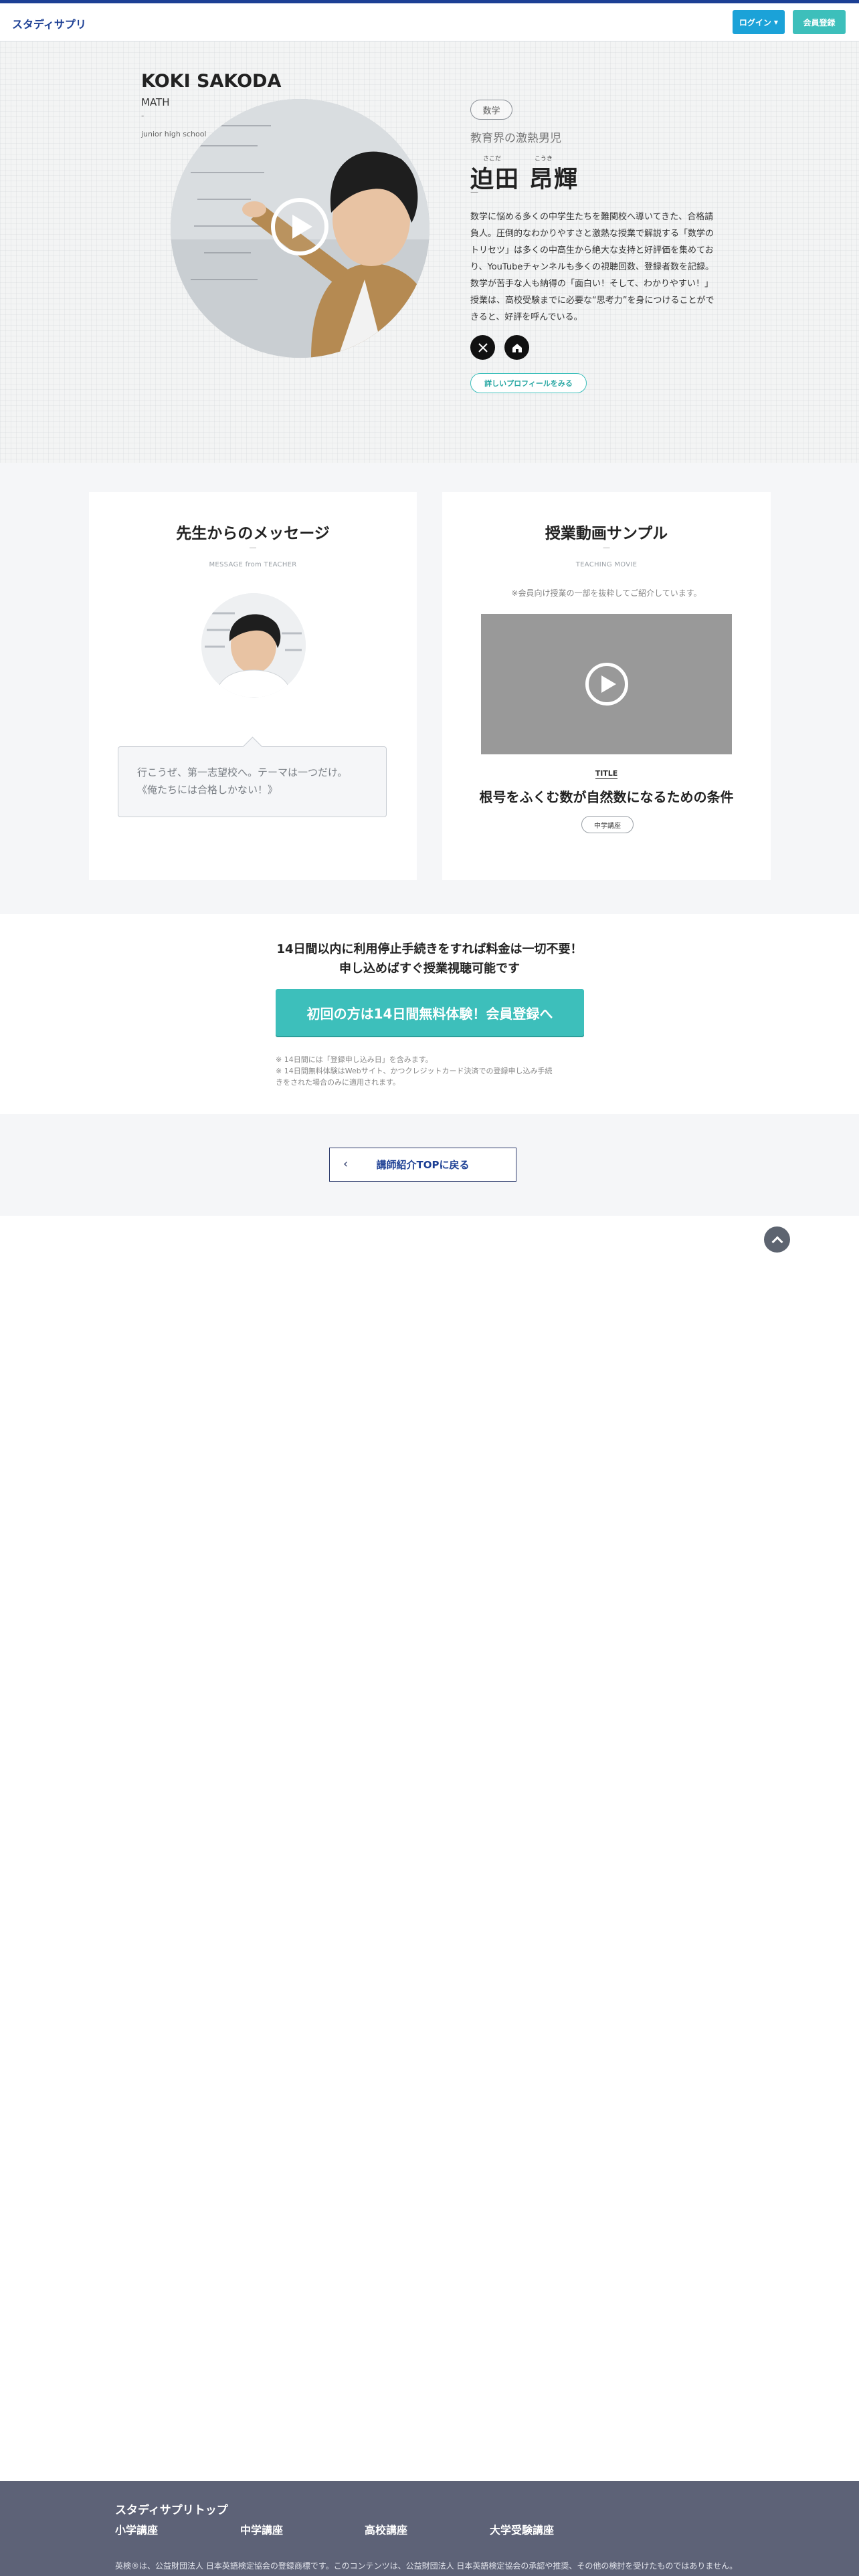 This screenshot has width=859, height=2576. Describe the element at coordinates (338, 1082) in the screenshot. I see `cta-note-line: きをされた場合のみに適用されます。` at that location.